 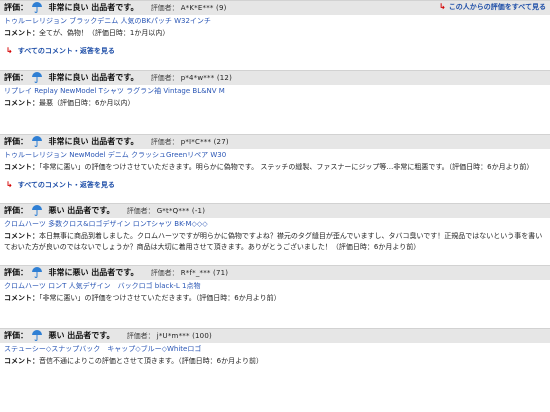 I want to click on review-header: 評価： 非常に良い 出品者です。 評価者： p*4*w*** (12), so click(x=275, y=77).